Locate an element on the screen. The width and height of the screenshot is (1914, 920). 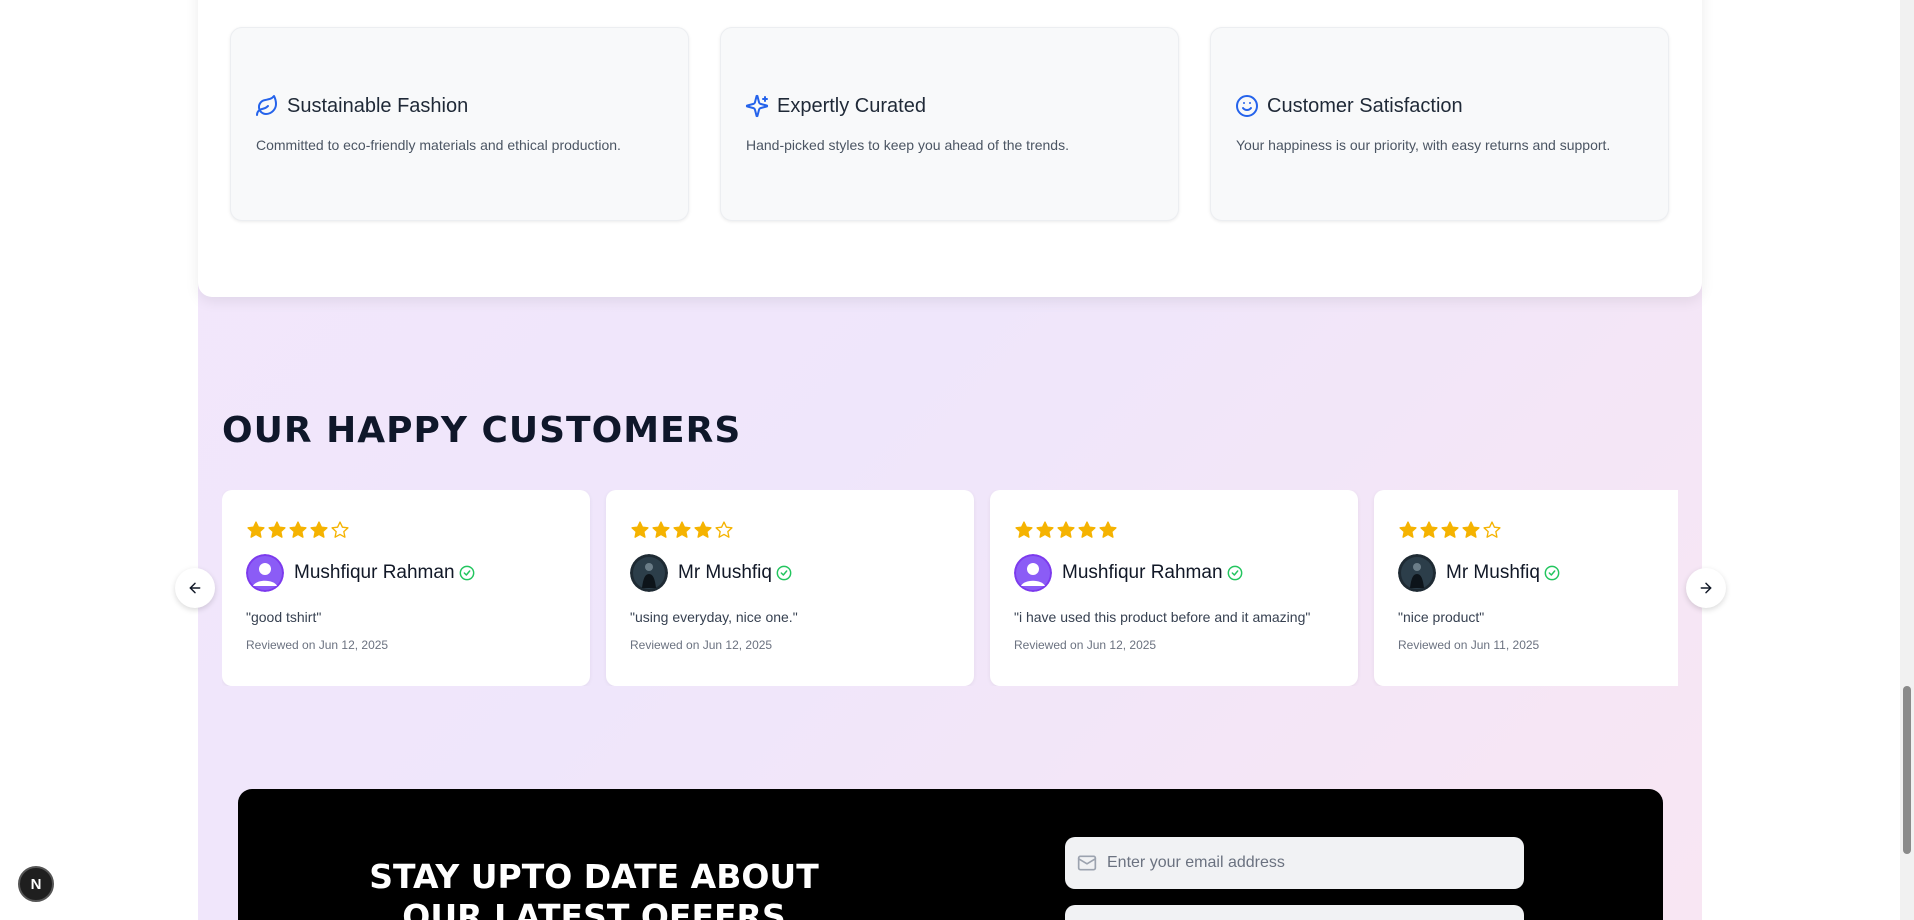
sparkles-icon is located at coordinates (757, 106).